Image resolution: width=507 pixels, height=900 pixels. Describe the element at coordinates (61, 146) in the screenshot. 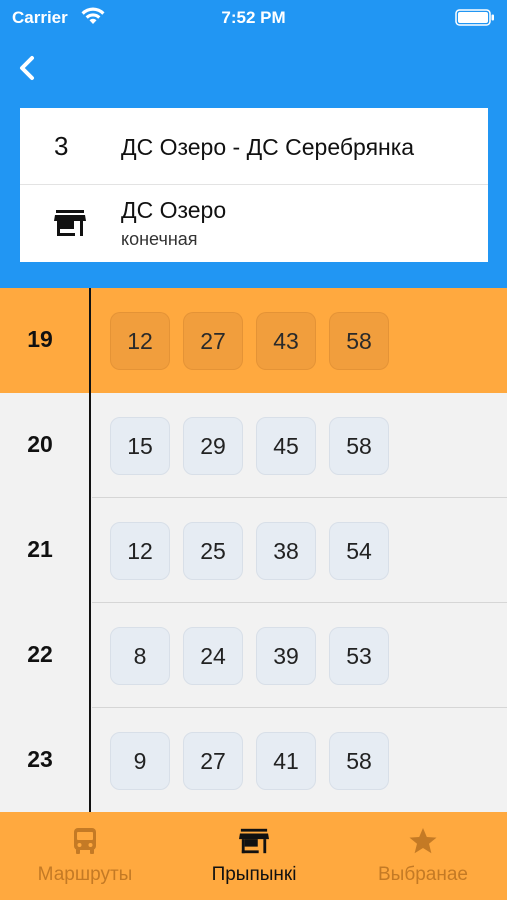

I see `route-number: 3` at that location.